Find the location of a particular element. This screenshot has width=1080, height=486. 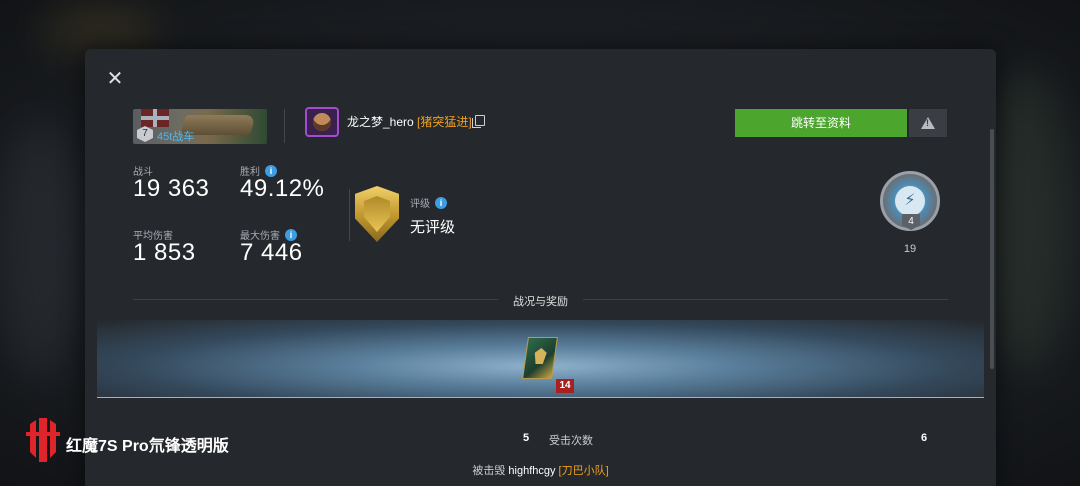

warning-icon: ! is located at coordinates (928, 123).